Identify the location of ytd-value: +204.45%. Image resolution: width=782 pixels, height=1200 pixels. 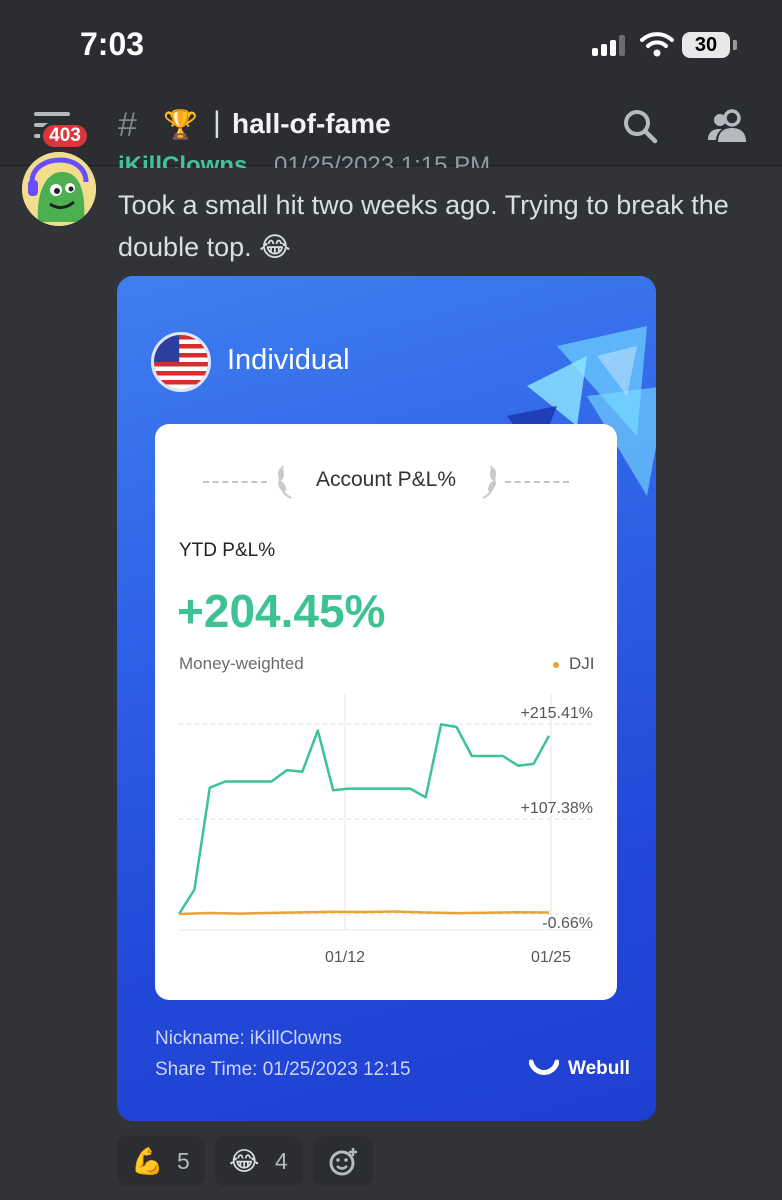
(281, 611).